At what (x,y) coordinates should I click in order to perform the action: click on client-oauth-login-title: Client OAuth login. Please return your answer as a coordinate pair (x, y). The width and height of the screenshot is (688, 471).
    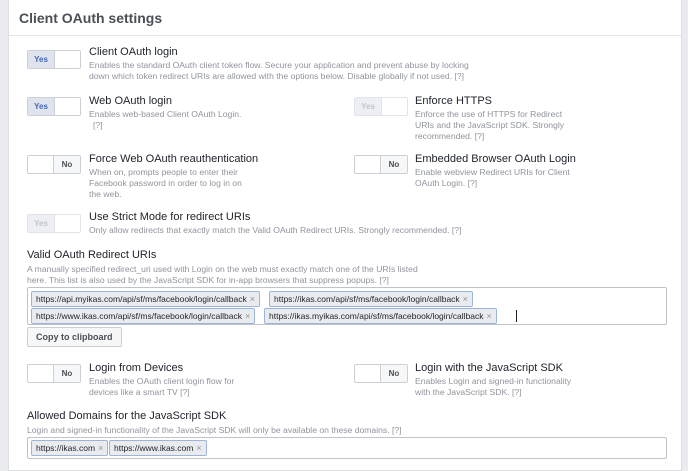
    Looking at the image, I should click on (133, 52).